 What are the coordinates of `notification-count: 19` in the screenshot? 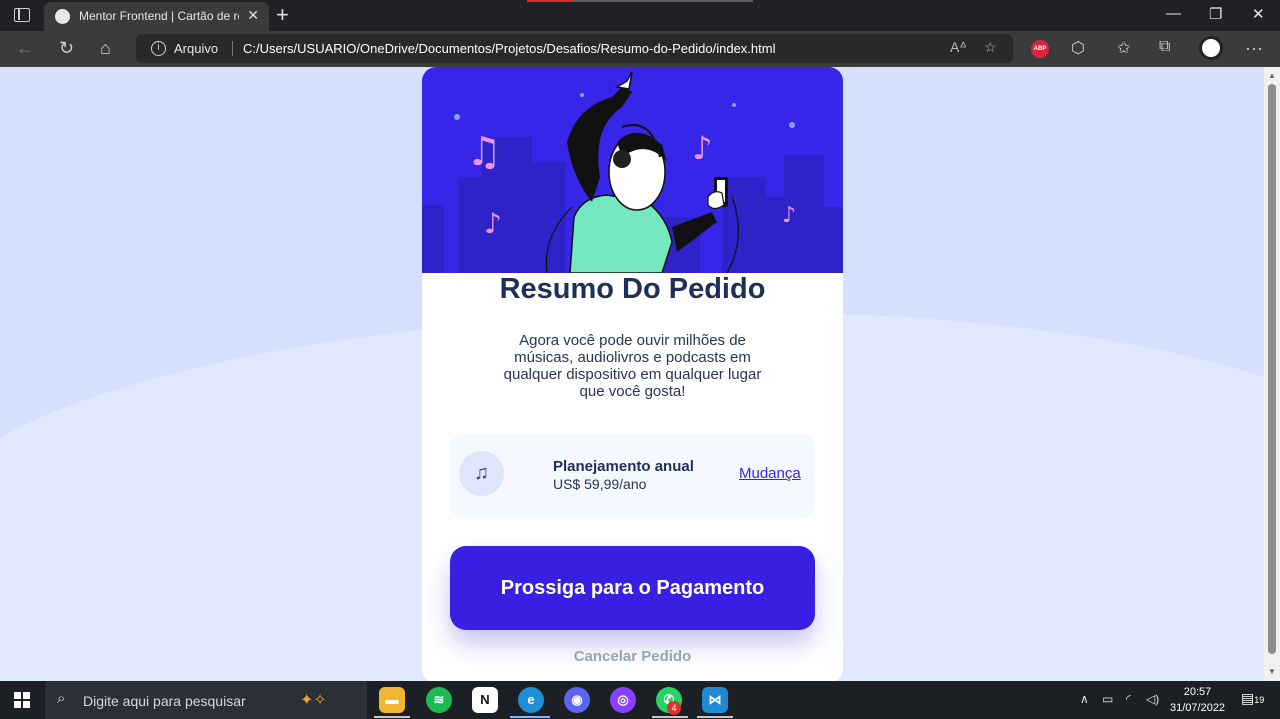 It's located at (1259, 700).